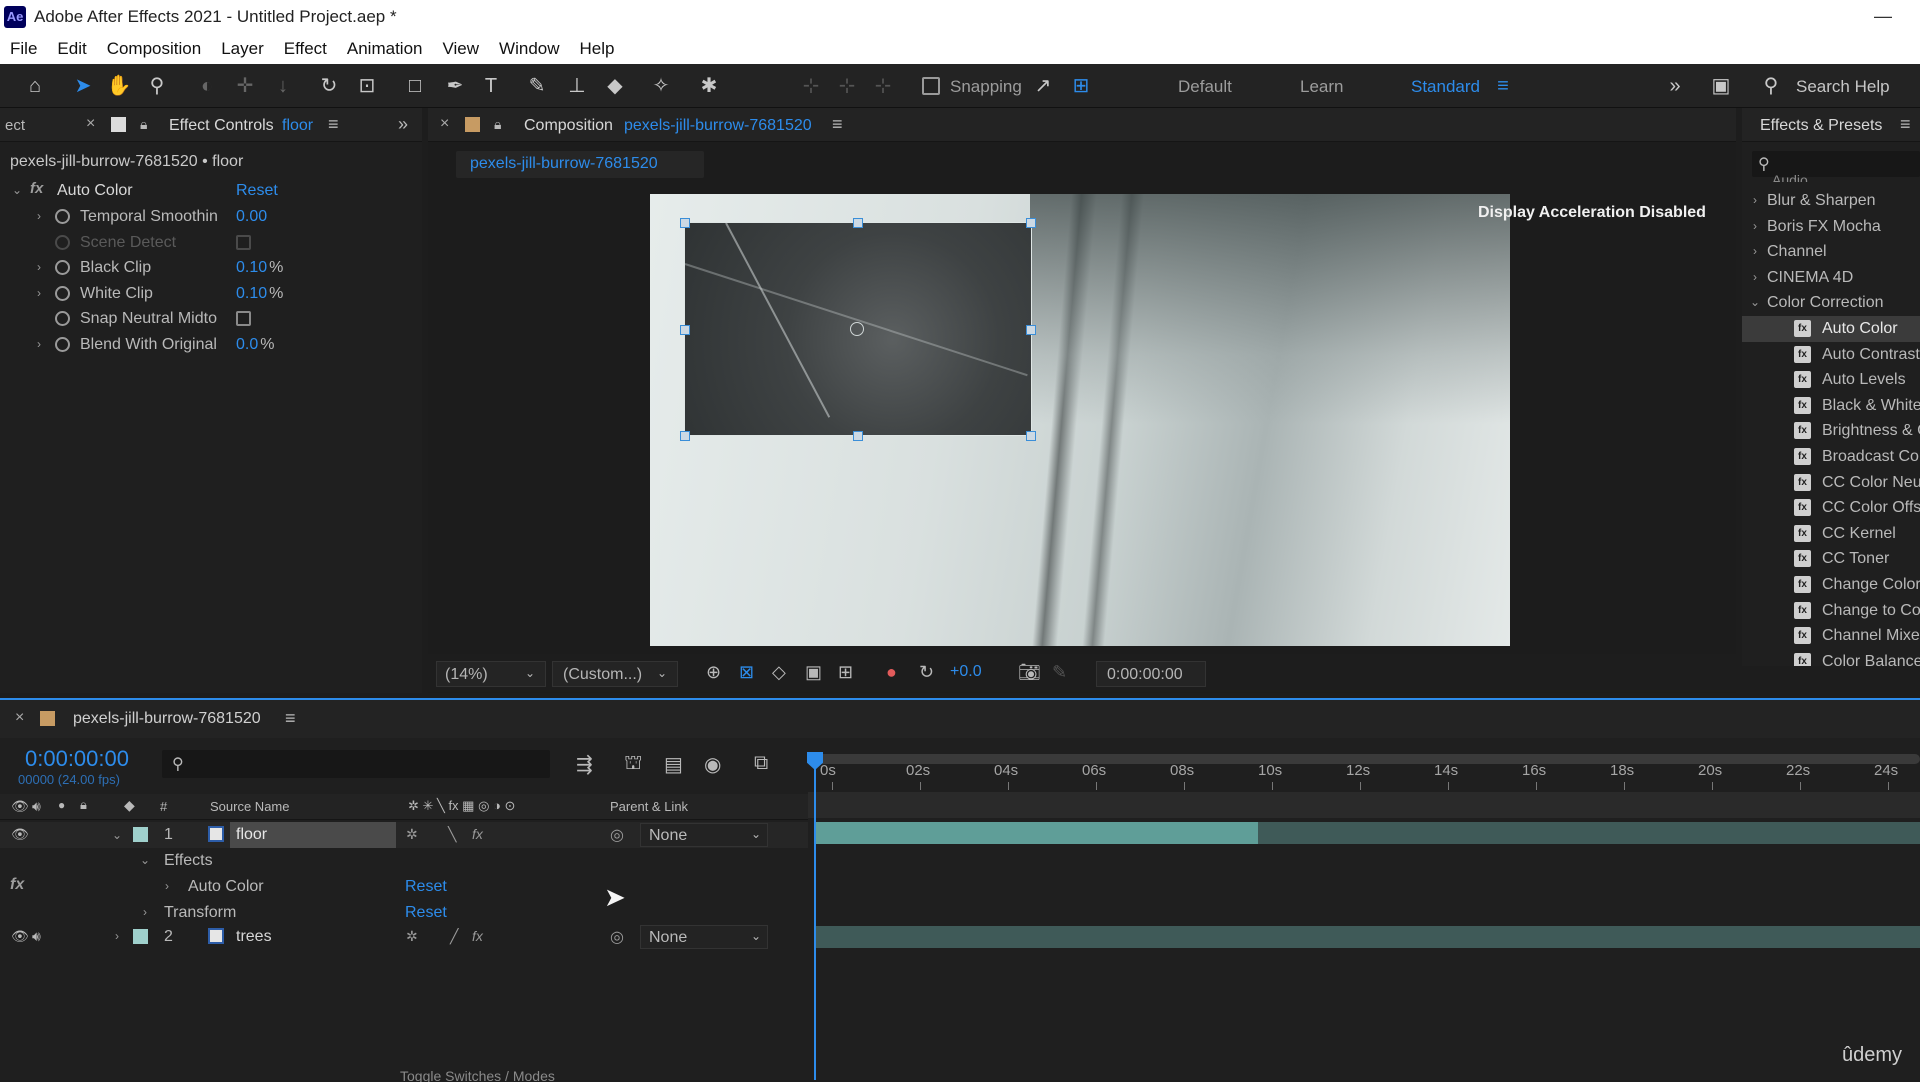  I want to click on effect-preset-item: fx Color Balance, so click(1831, 657).